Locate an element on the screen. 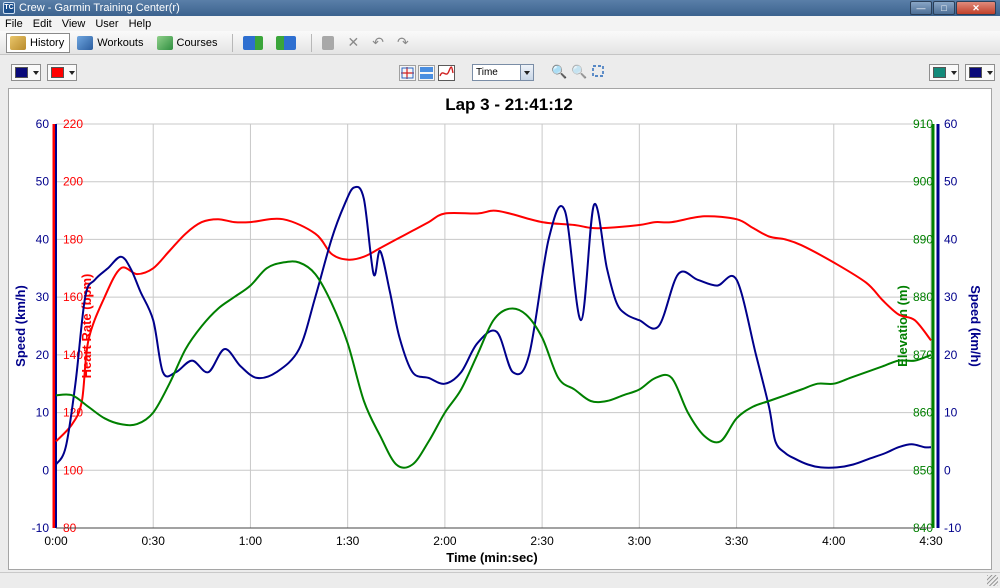 The height and width of the screenshot is (588, 1000). undo-button: ↶ is located at coordinates (379, 43).